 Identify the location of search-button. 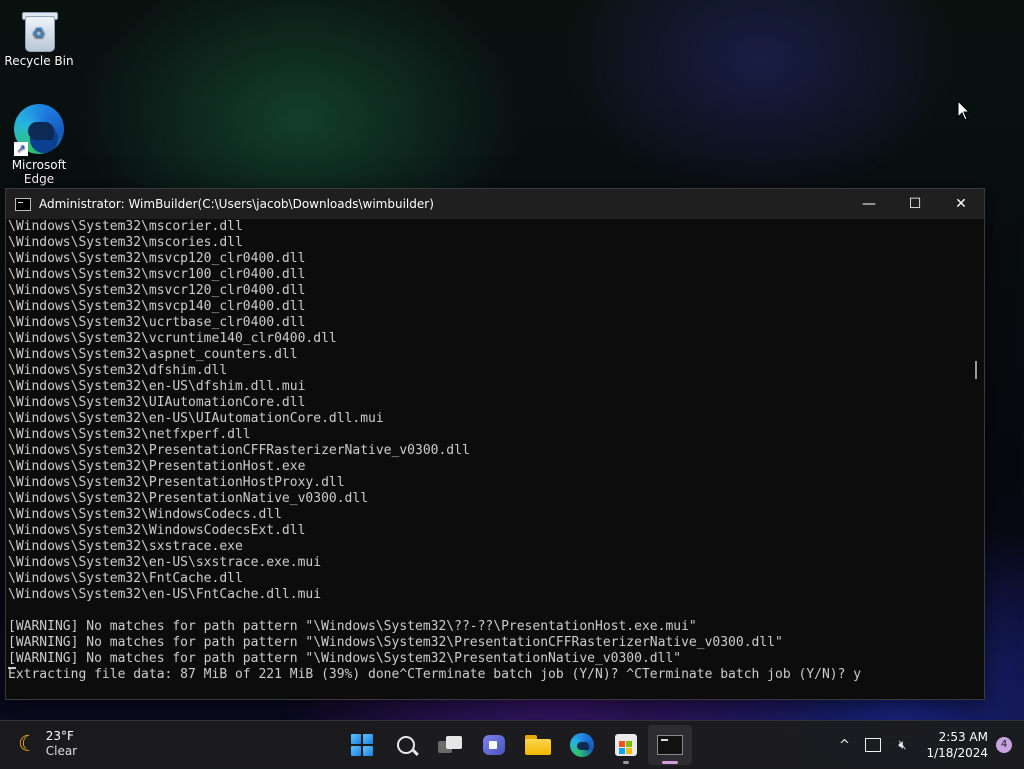
(406, 745).